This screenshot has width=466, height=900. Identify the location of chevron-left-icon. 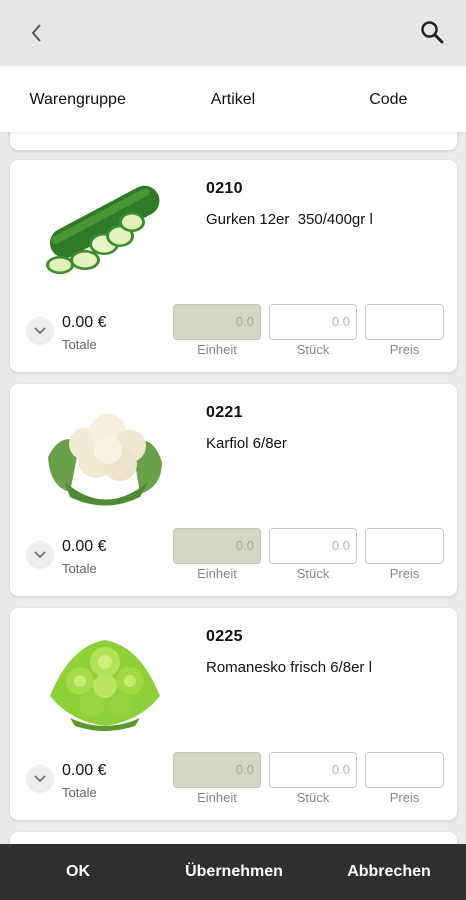
(36, 33).